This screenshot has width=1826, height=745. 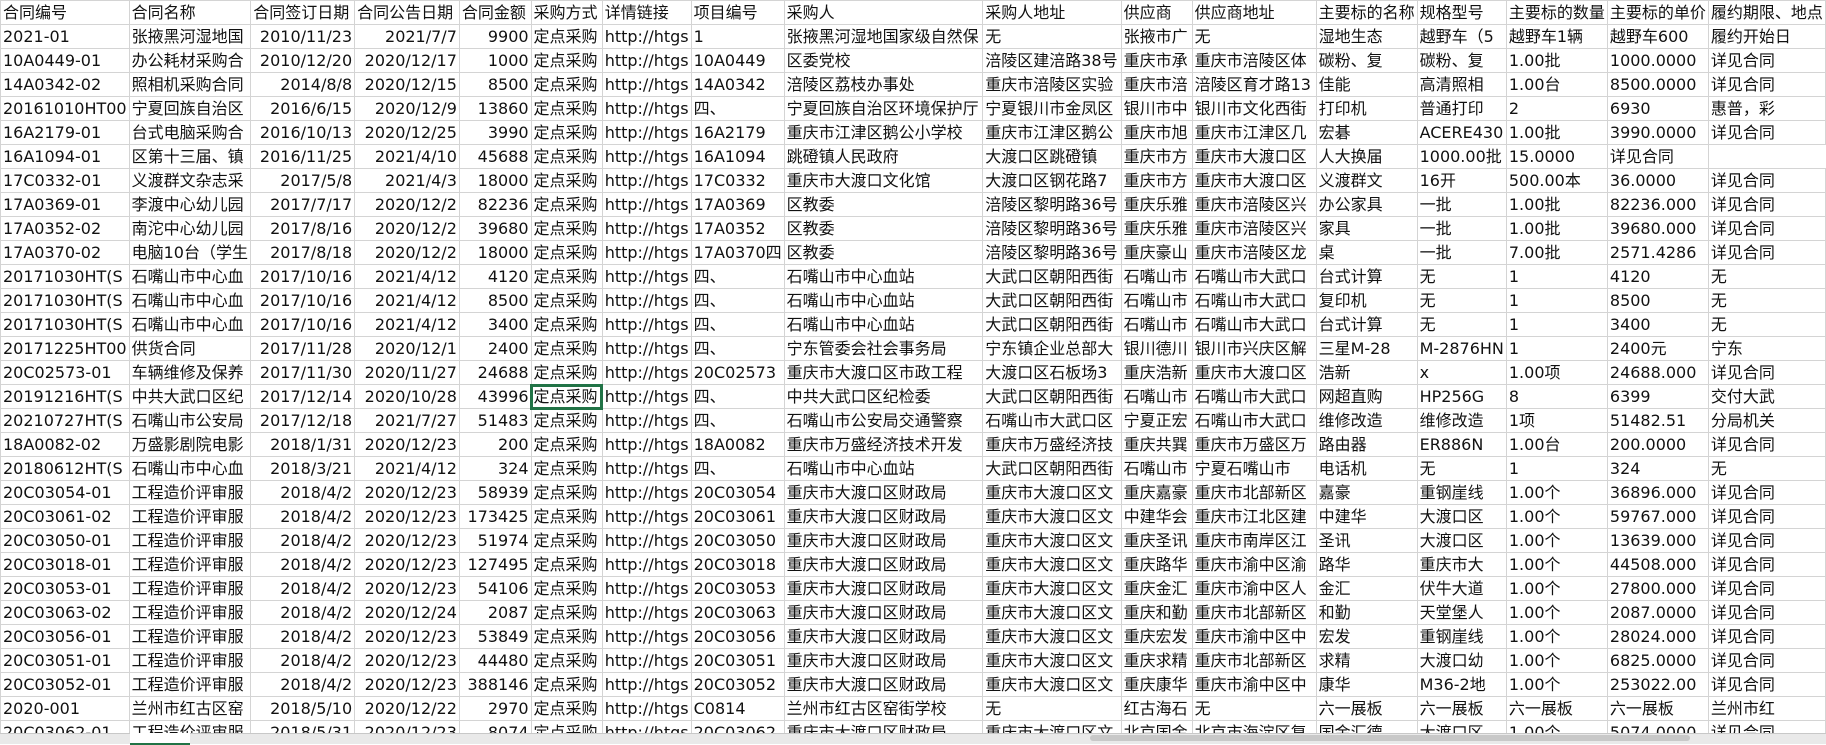 What do you see at coordinates (883, 132) in the screenshot?
I see `table-cell: 重庆市江津区鹅公小学校` at bounding box center [883, 132].